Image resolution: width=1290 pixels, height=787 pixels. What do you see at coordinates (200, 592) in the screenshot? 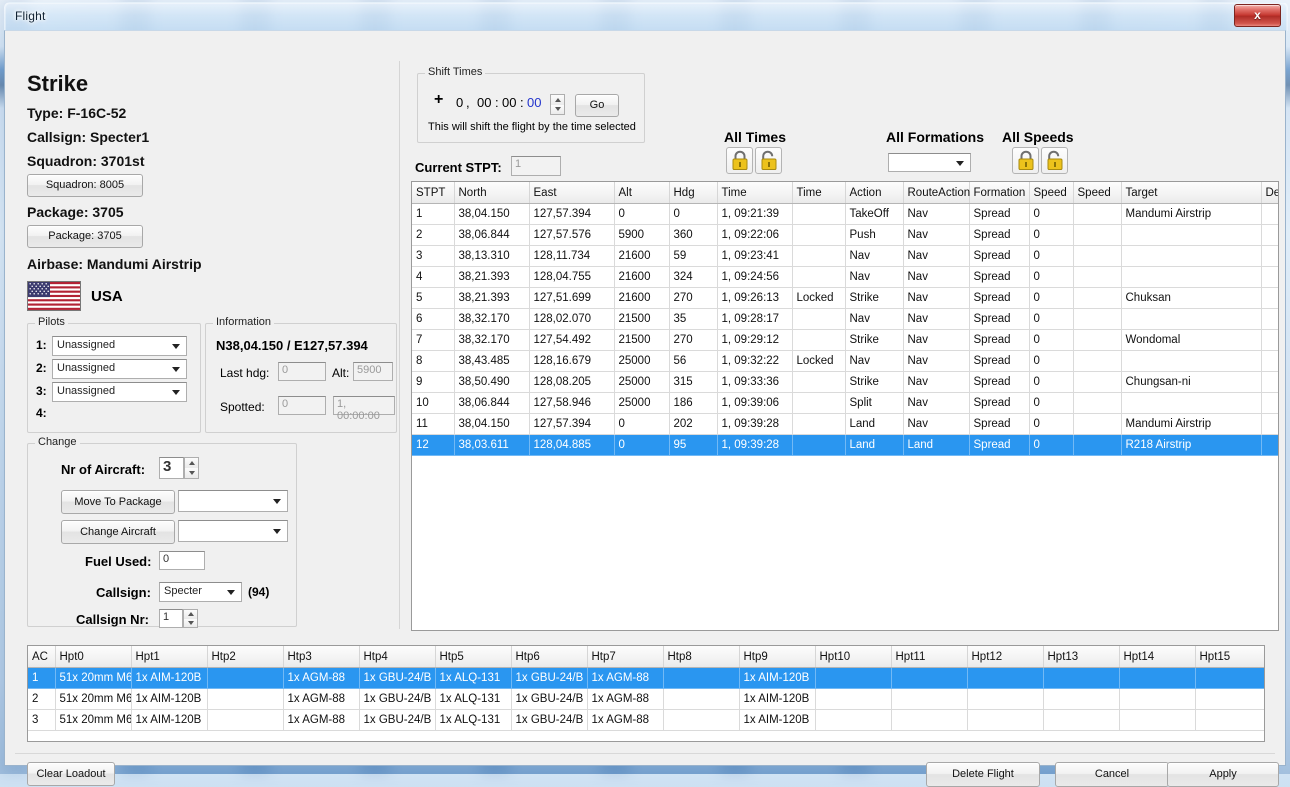
I see `callsign-select: Specter` at bounding box center [200, 592].